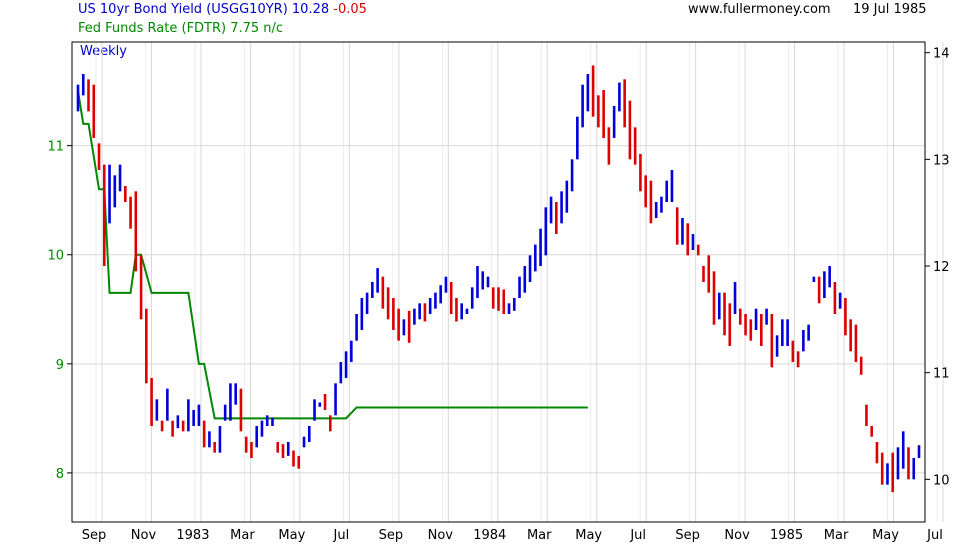  Describe the element at coordinates (55, 256) in the screenshot. I see `left-tick-label: 10` at that location.